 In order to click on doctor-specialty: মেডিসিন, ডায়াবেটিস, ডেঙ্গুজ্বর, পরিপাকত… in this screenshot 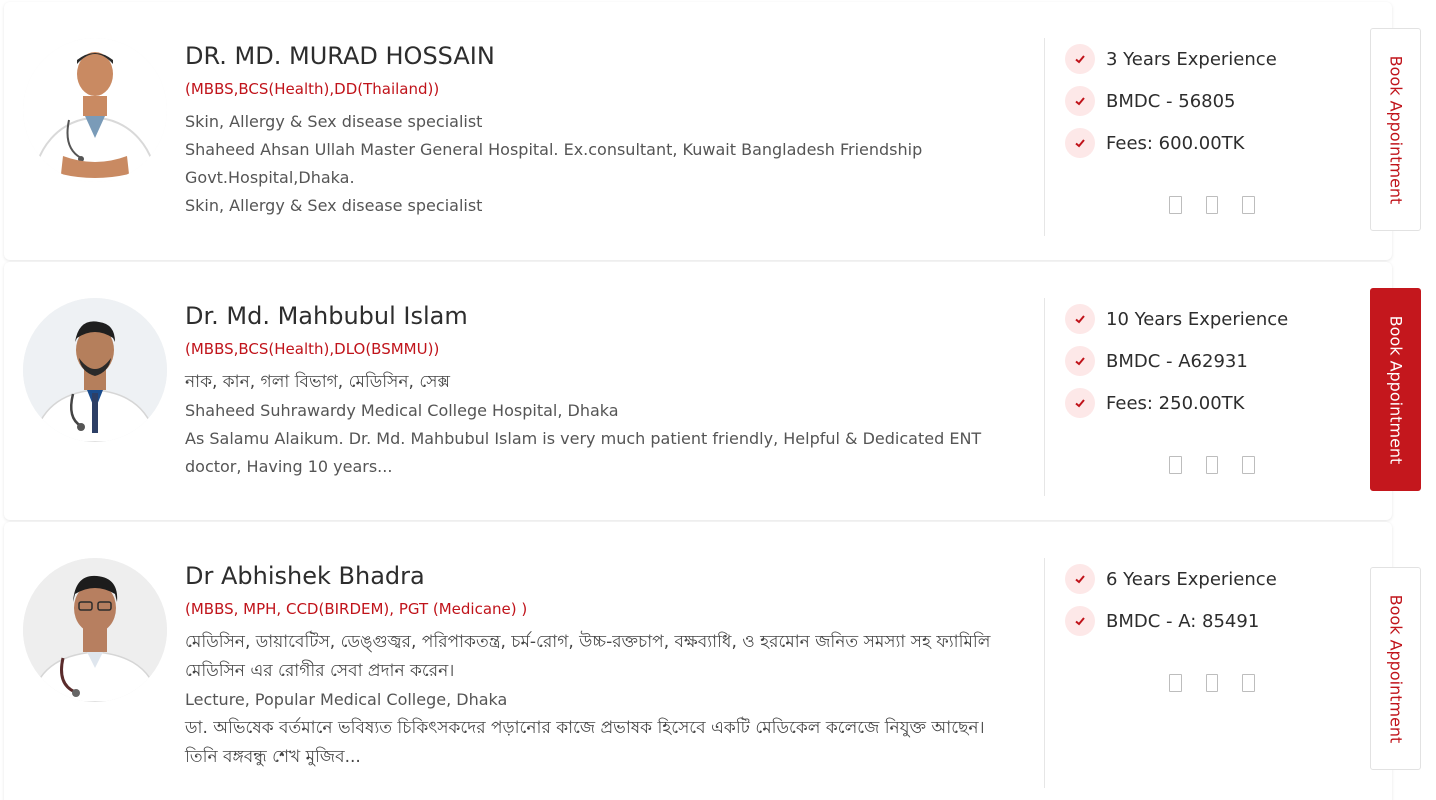, I will do `click(588, 656)`.